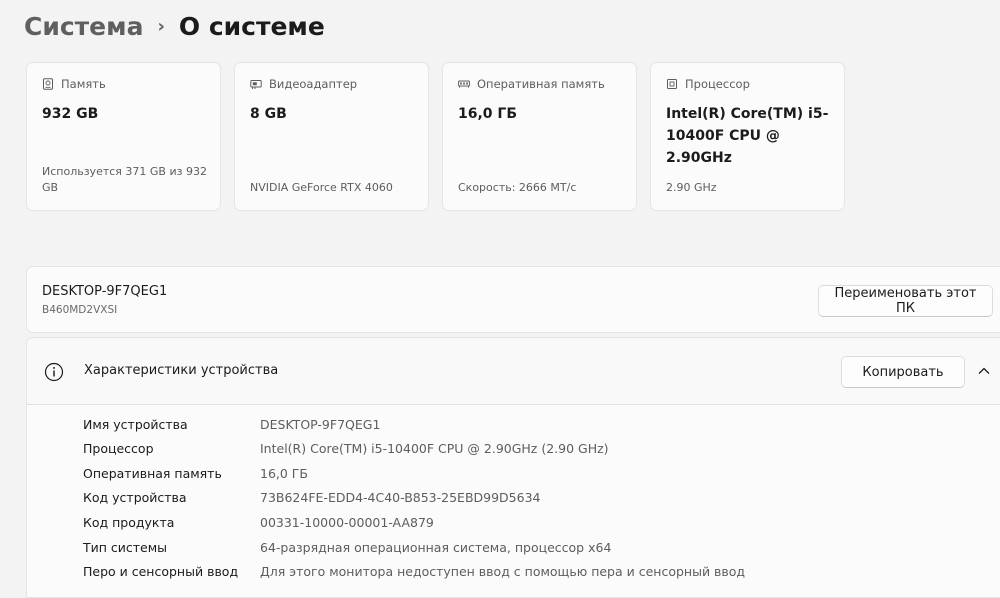  Describe the element at coordinates (135, 497) in the screenshot. I see `spec-label: Код устройства` at that location.